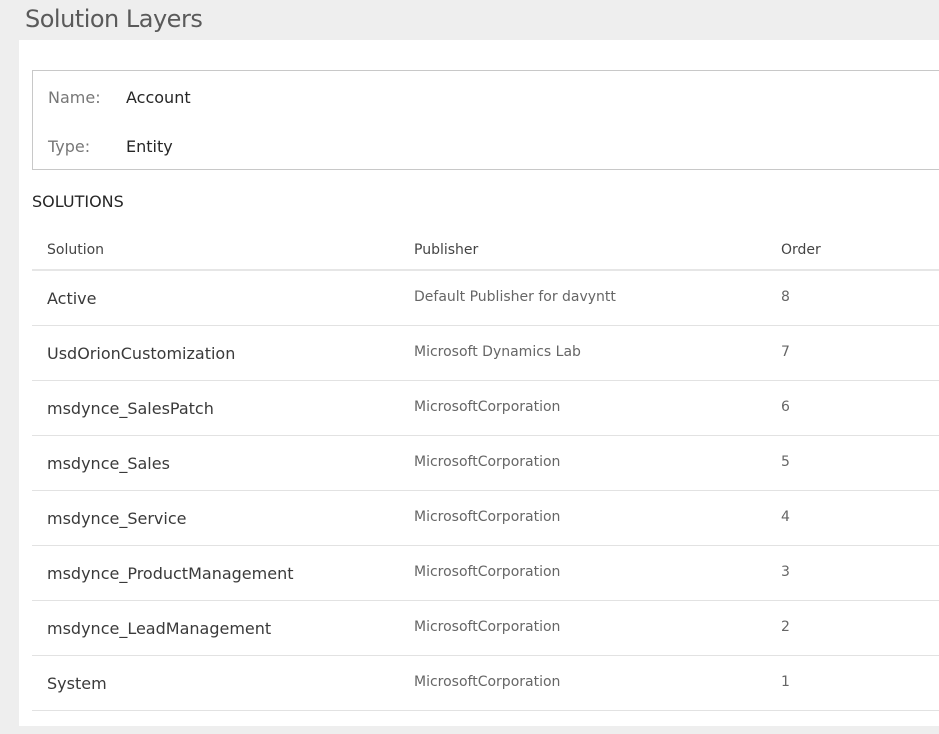  Describe the element at coordinates (149, 146) in the screenshot. I see `type-value: Entity` at that location.